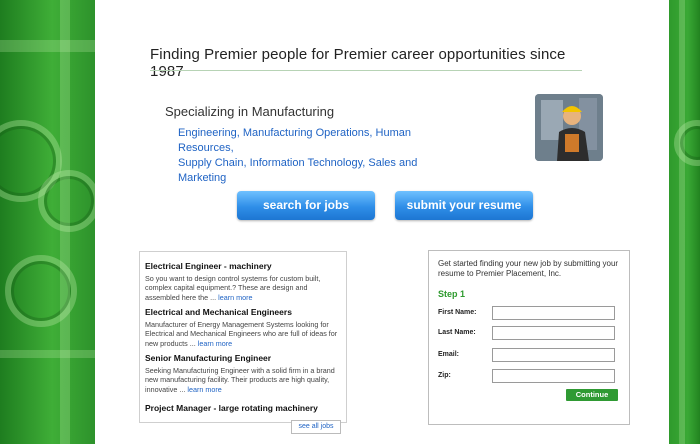 This screenshot has height=444, width=700. What do you see at coordinates (250, 111) in the screenshot?
I see `specializing-heading: Specializing in Manufacturing` at bounding box center [250, 111].